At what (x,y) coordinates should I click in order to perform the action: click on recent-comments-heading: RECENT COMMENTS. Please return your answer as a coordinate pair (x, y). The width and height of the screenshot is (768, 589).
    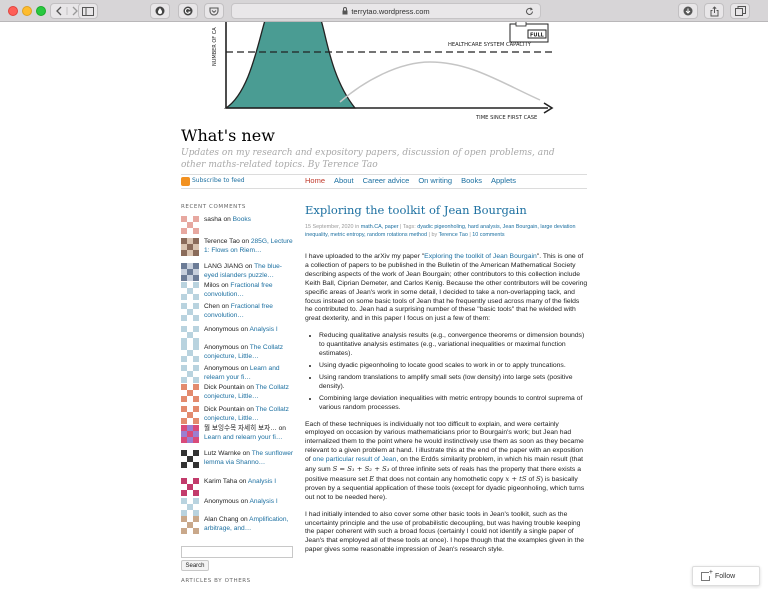
    Looking at the image, I should click on (213, 207).